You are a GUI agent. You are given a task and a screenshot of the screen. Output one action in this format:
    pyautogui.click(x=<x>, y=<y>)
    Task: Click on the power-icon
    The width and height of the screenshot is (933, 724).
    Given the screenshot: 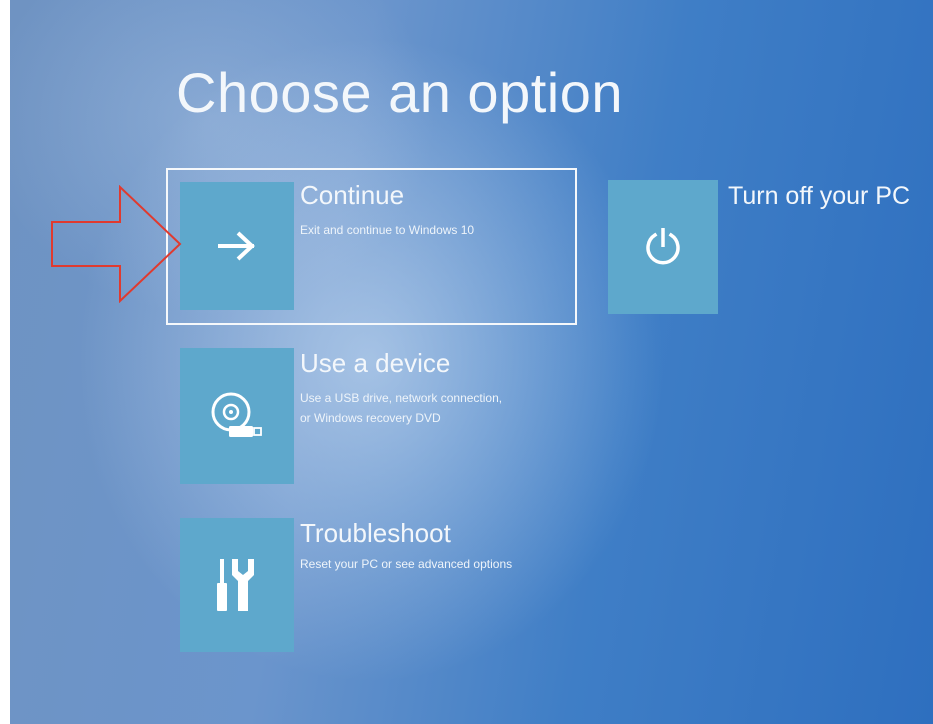 What is the action you would take?
    pyautogui.click(x=663, y=247)
    